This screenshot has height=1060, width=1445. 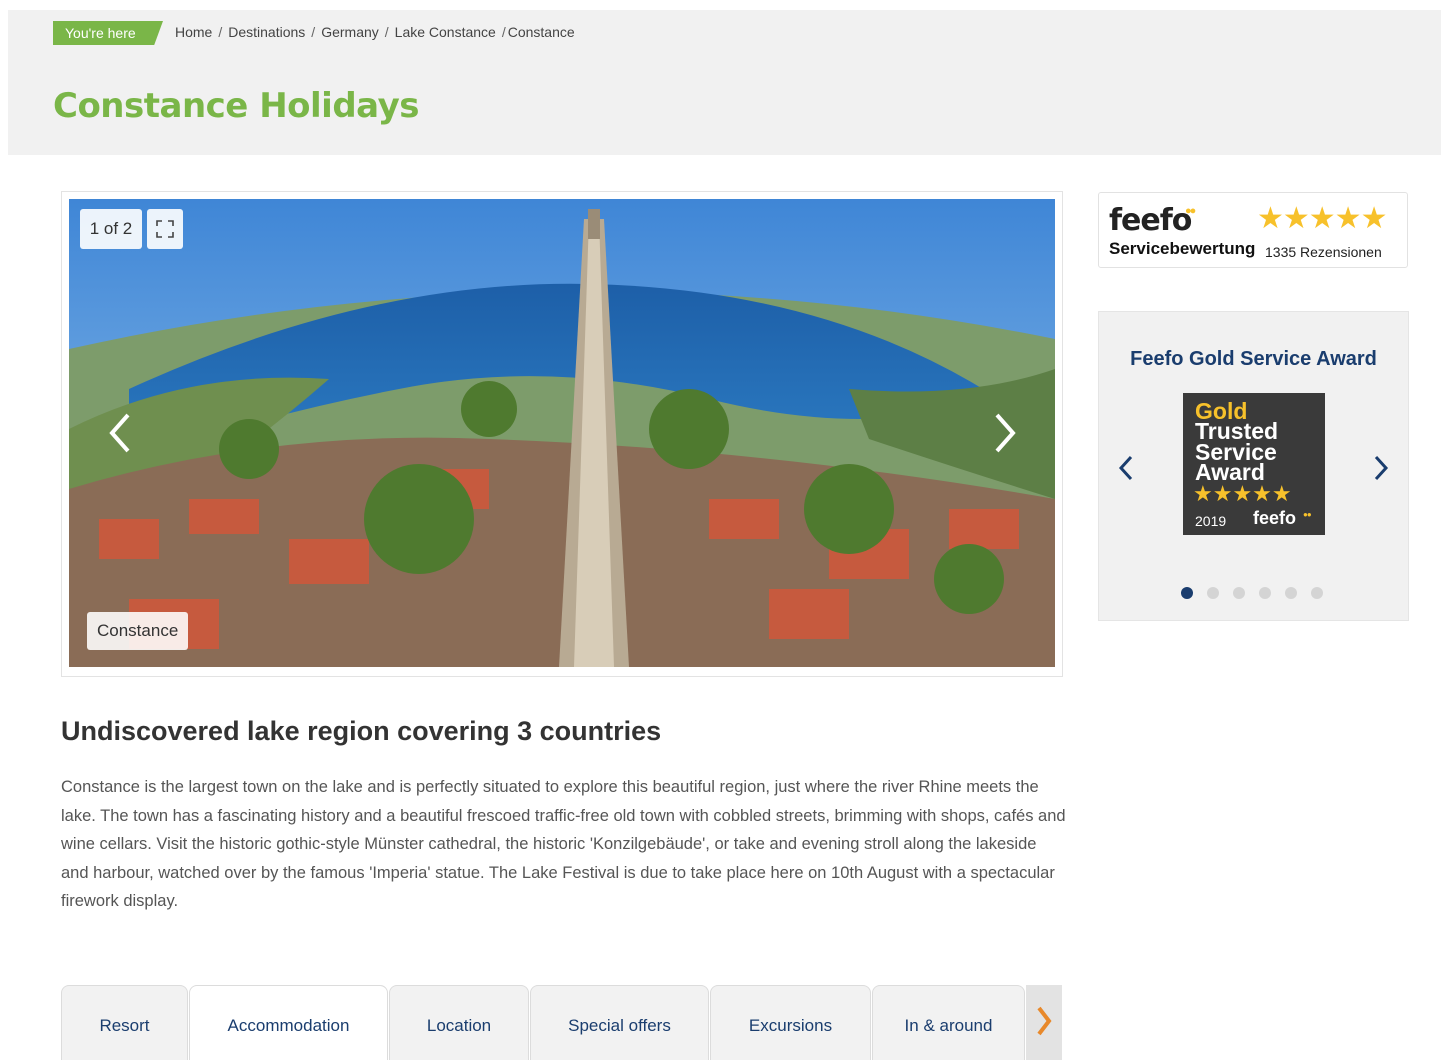 I want to click on fullscreen-icon, so click(x=165, y=229).